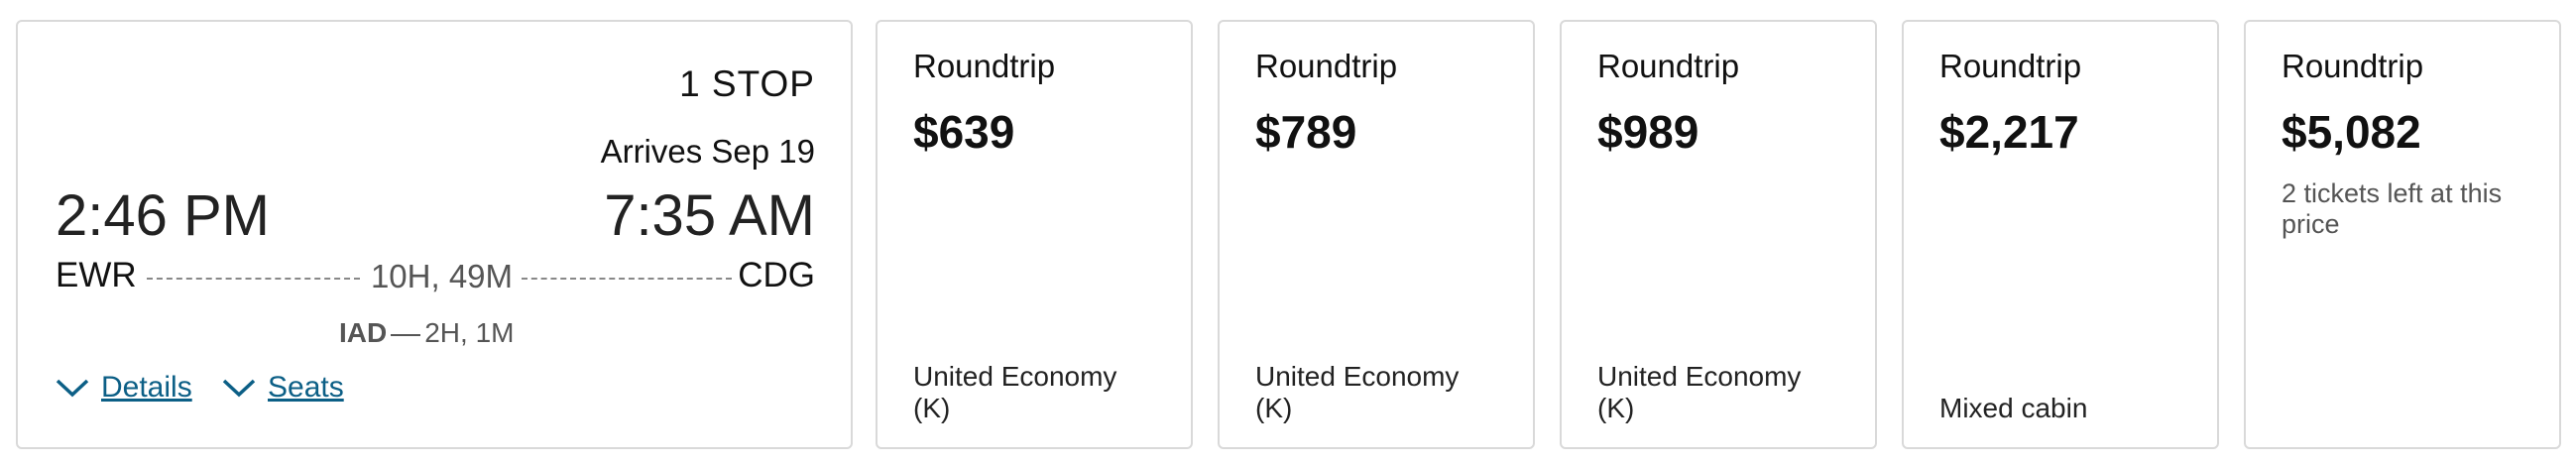 This screenshot has height=466, width=2576. Describe the element at coordinates (146, 388) in the screenshot. I see `details-link: Details` at that location.